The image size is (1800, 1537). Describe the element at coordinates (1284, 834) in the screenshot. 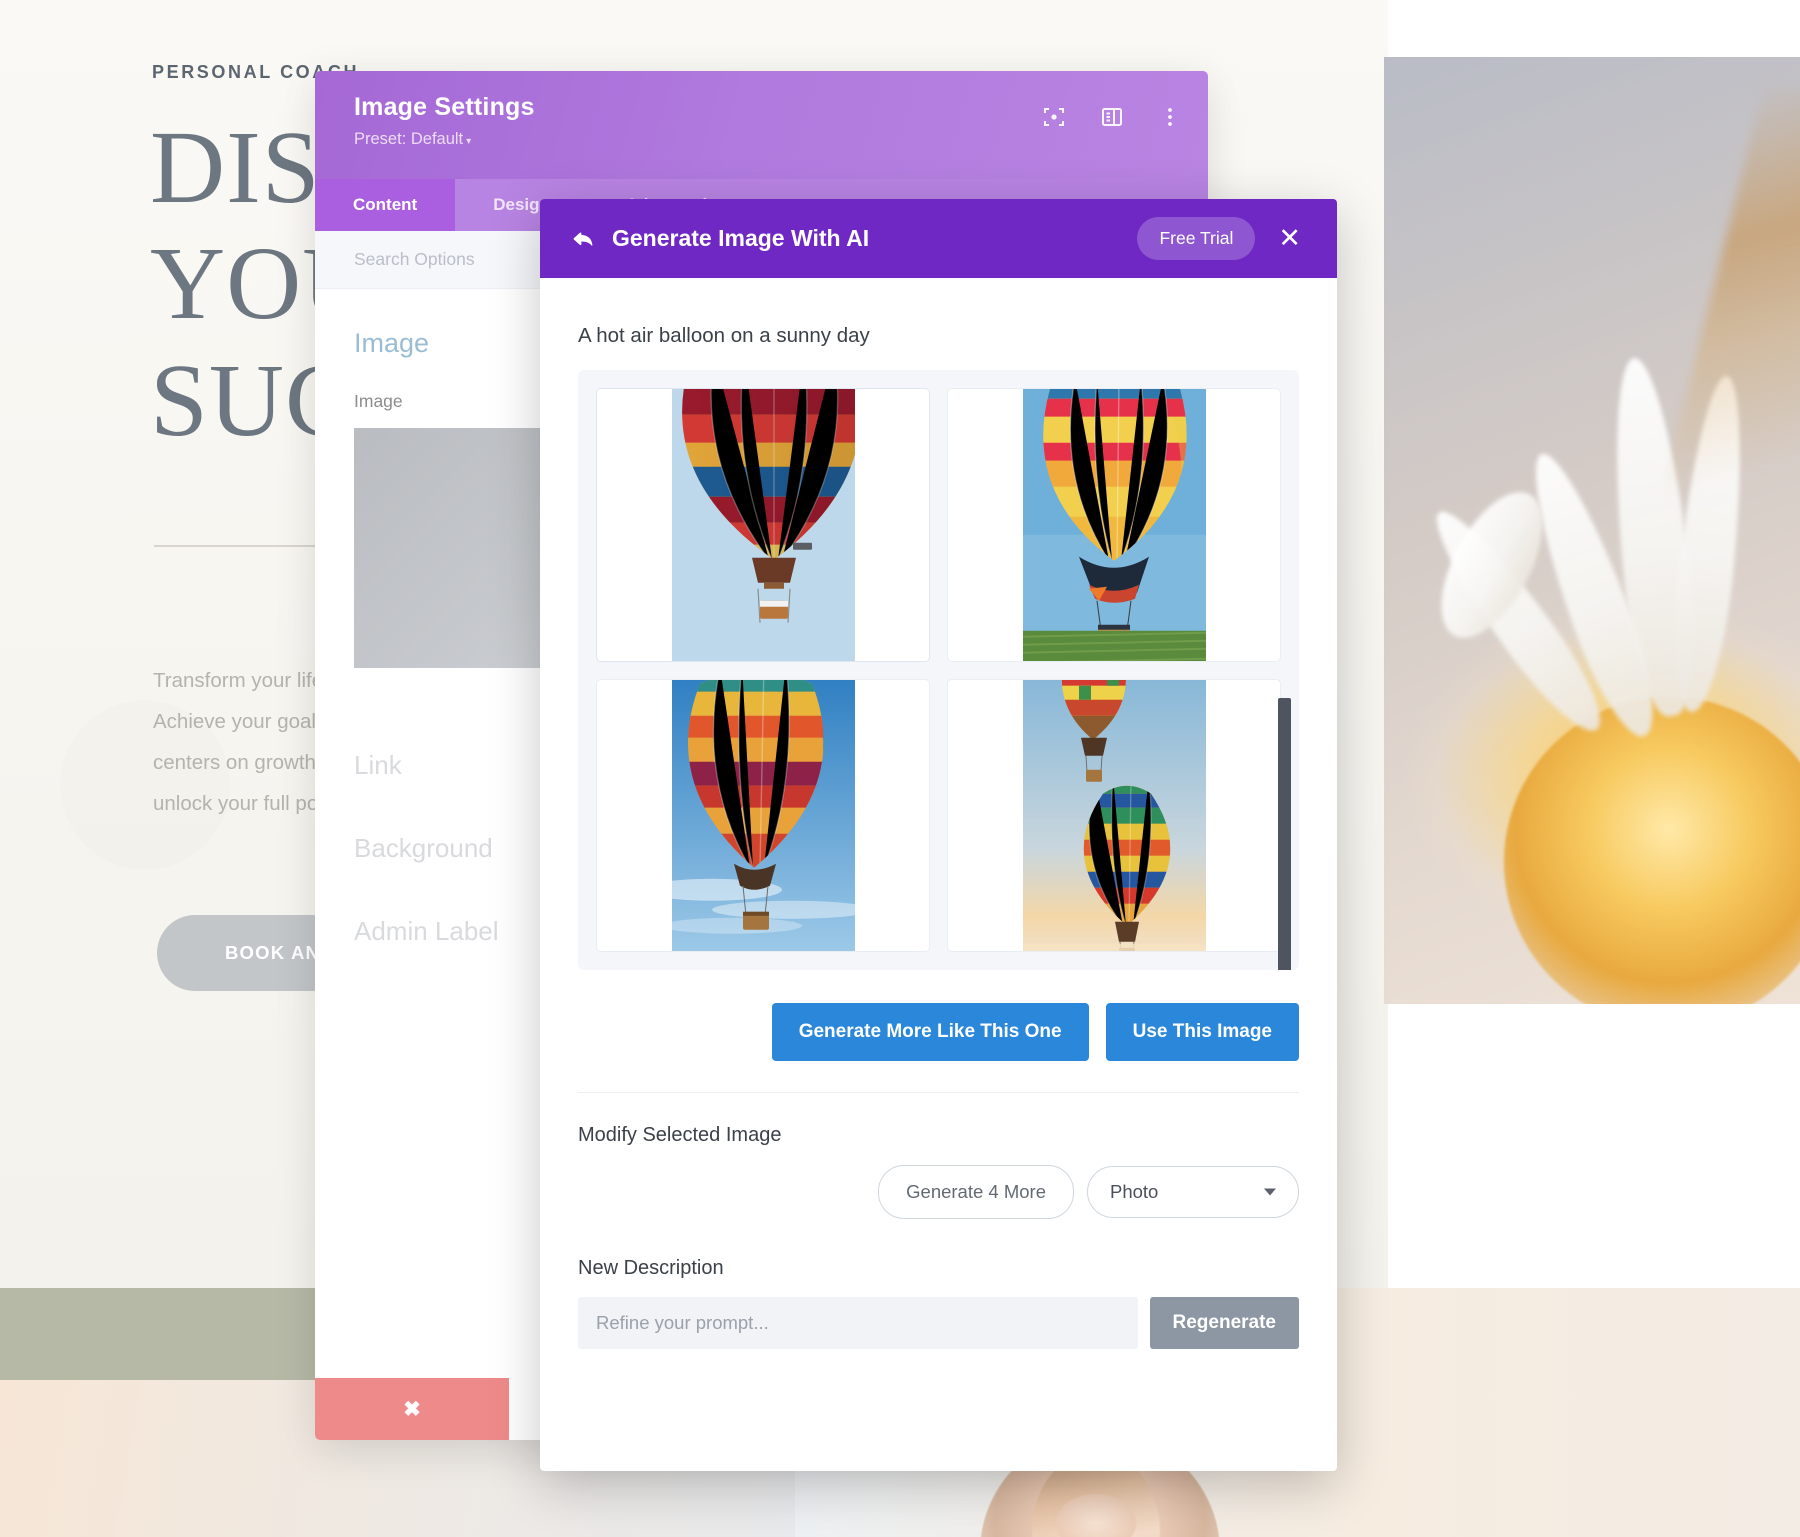

I see `image-grid-scrollbar-thumb` at that location.